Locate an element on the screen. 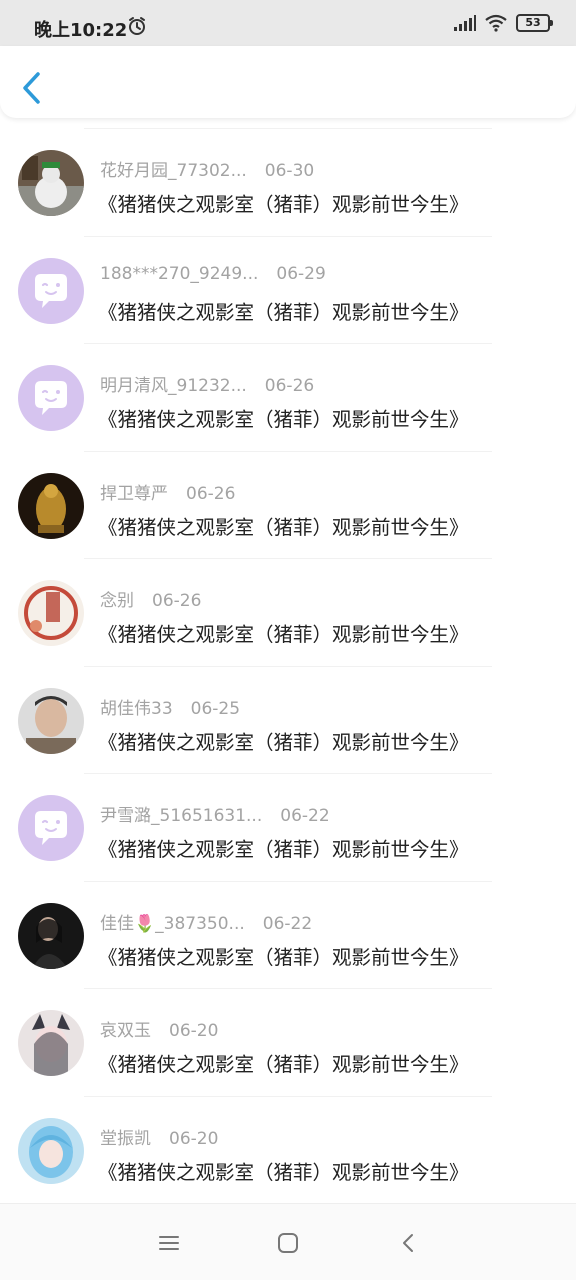 The width and height of the screenshot is (576, 1280). list-item: 花好月园_77302... 06-30 《猪猪侠之观影室（猪菲）观影前世今生》 is located at coordinates (288, 172).